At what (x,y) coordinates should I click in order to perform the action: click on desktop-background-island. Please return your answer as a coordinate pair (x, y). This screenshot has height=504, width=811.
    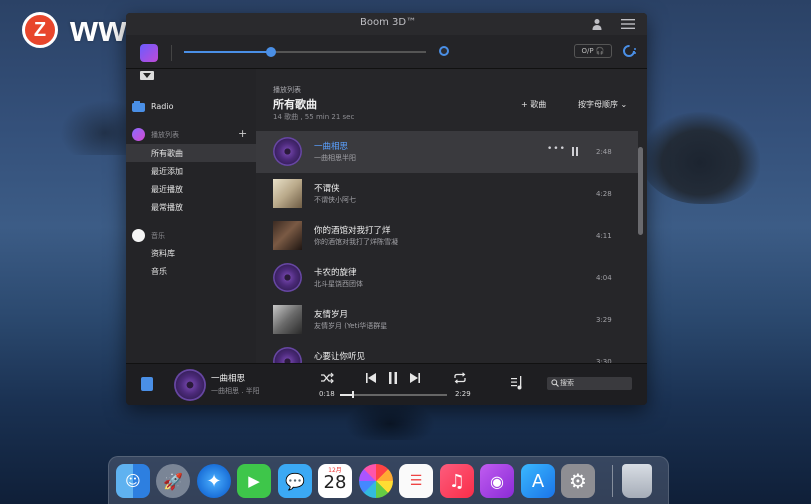
    Looking at the image, I should click on (700, 158).